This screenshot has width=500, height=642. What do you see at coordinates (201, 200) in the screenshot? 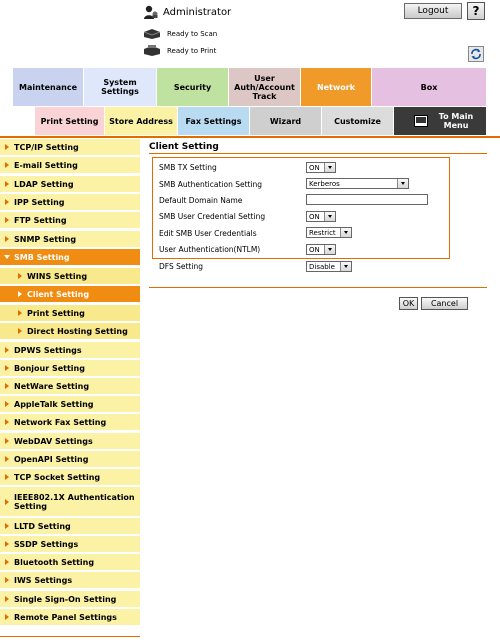
I see `label-default-domain-name: Default Domain Name` at bounding box center [201, 200].